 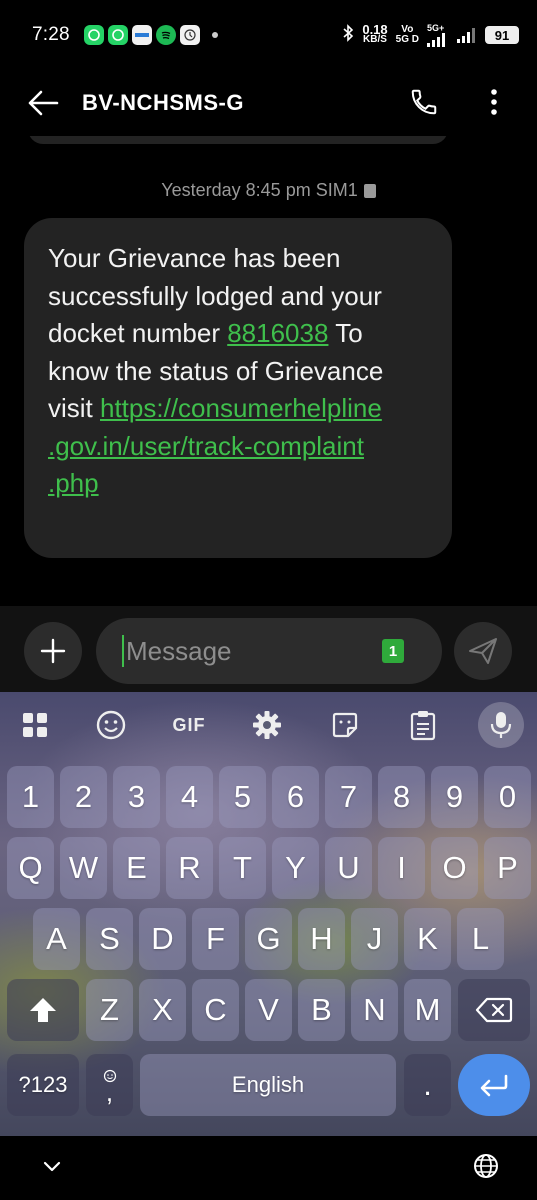 What do you see at coordinates (136, 797) in the screenshot?
I see `key-3: 3` at bounding box center [136, 797].